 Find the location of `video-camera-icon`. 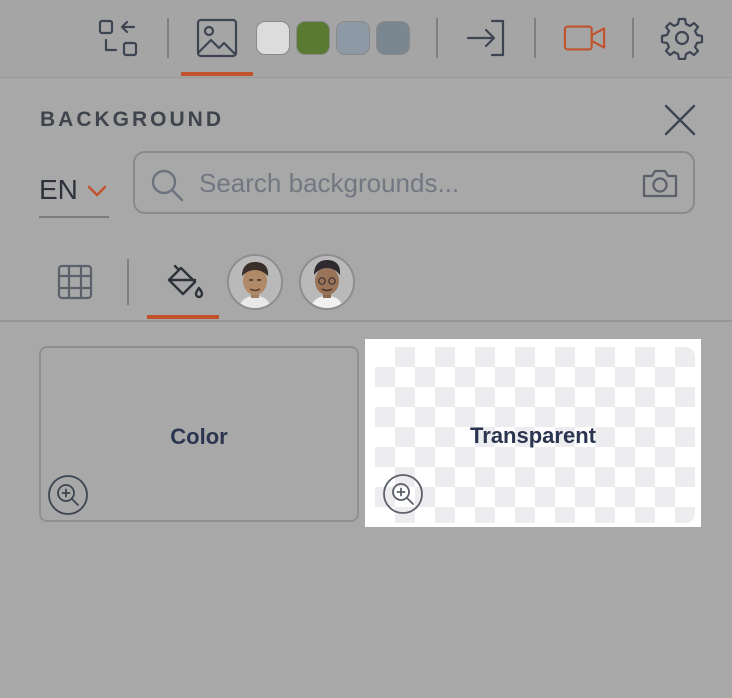

video-camera-icon is located at coordinates (584, 38).